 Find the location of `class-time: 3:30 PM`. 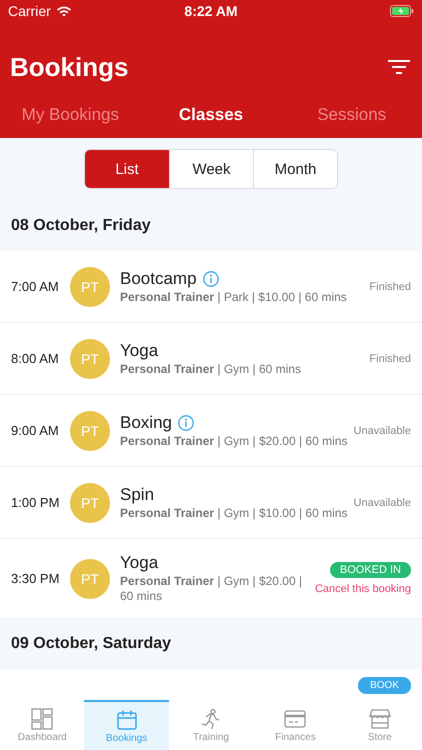

class-time: 3:30 PM is located at coordinates (35, 578).